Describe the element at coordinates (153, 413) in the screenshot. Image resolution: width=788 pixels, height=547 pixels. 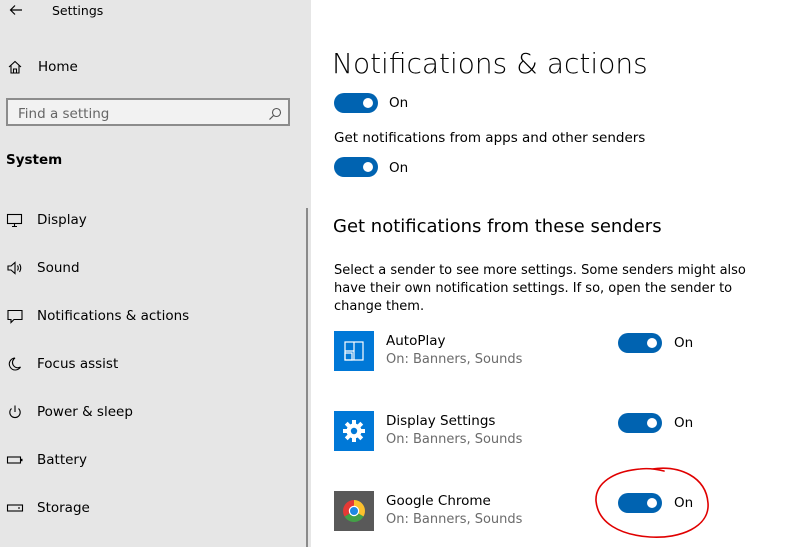
I see `sidebar-item-power-sleep: Power & sleep` at that location.